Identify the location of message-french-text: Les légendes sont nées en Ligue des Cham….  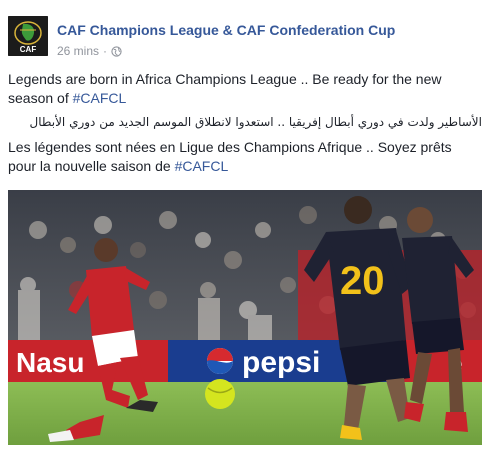
(230, 156).